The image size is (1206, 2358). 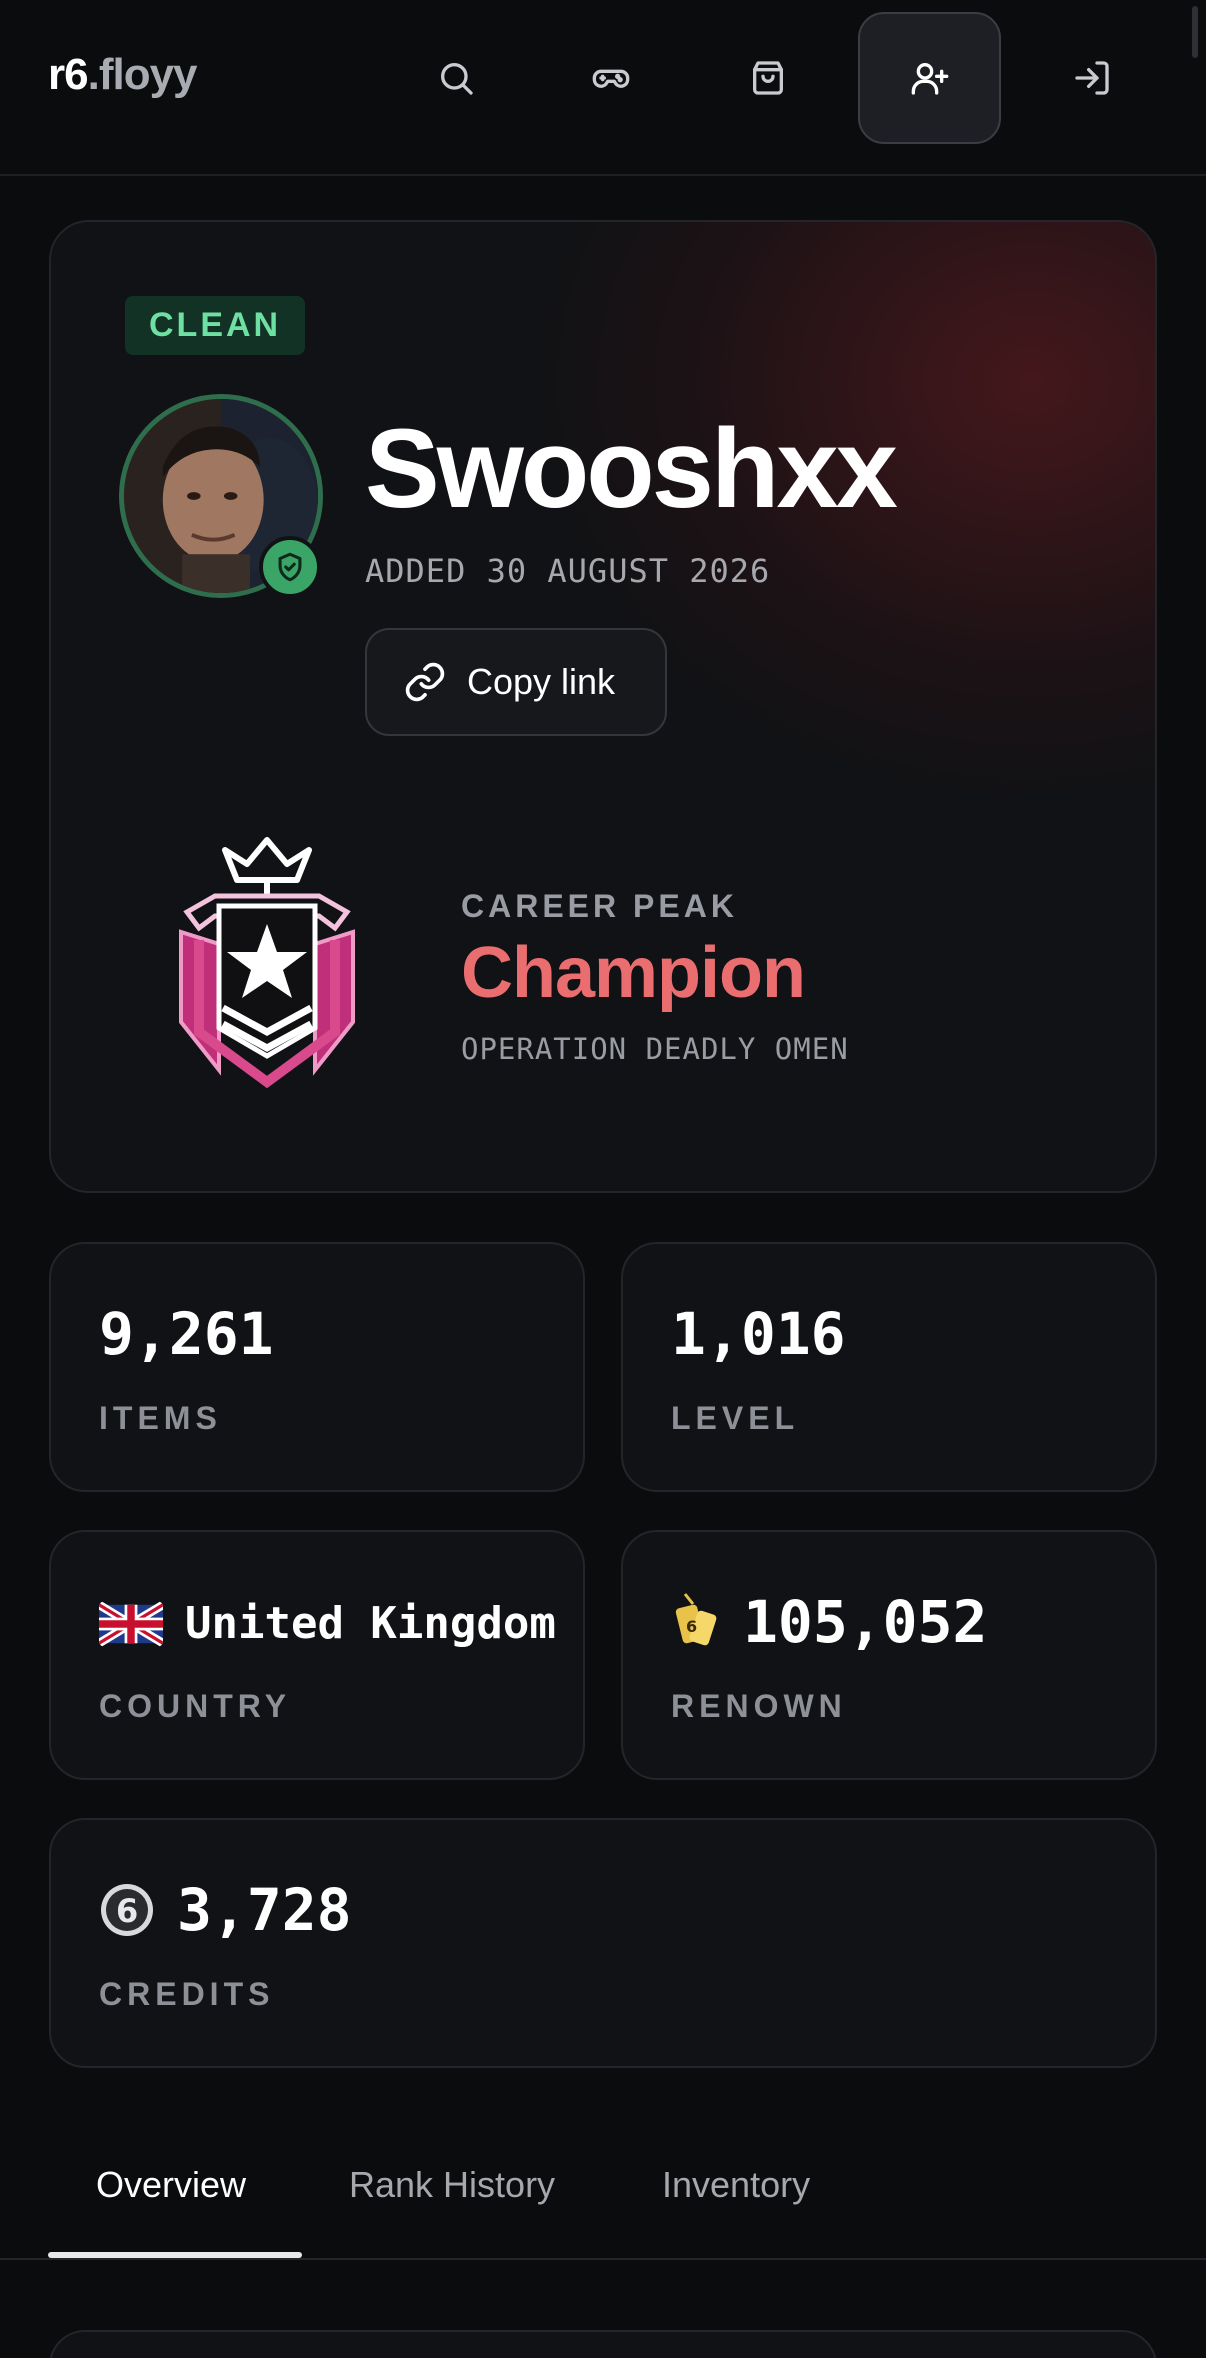 I want to click on login-icon, so click(x=1092, y=78).